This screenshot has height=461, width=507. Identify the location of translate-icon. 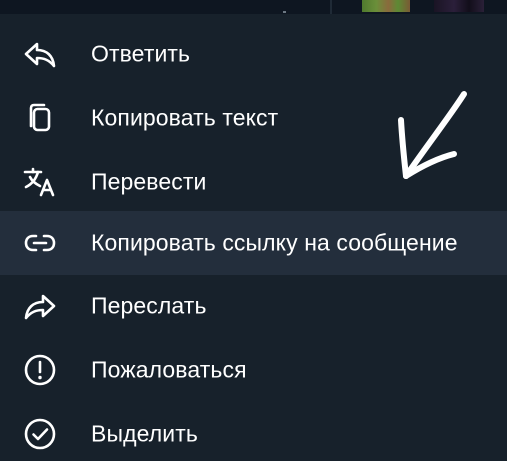
(40, 182).